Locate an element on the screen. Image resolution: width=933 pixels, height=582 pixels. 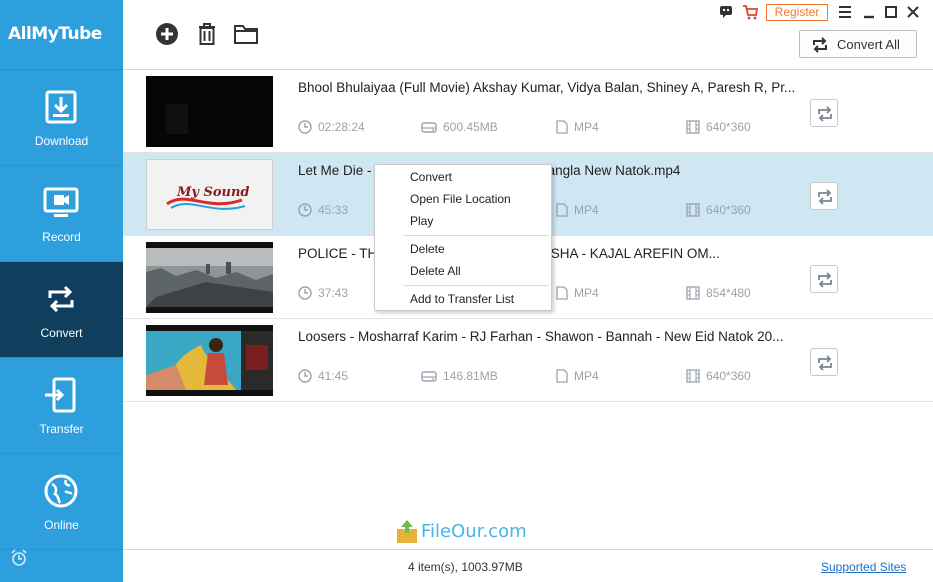
sidebar-item-label: Download is located at coordinates (61, 141).